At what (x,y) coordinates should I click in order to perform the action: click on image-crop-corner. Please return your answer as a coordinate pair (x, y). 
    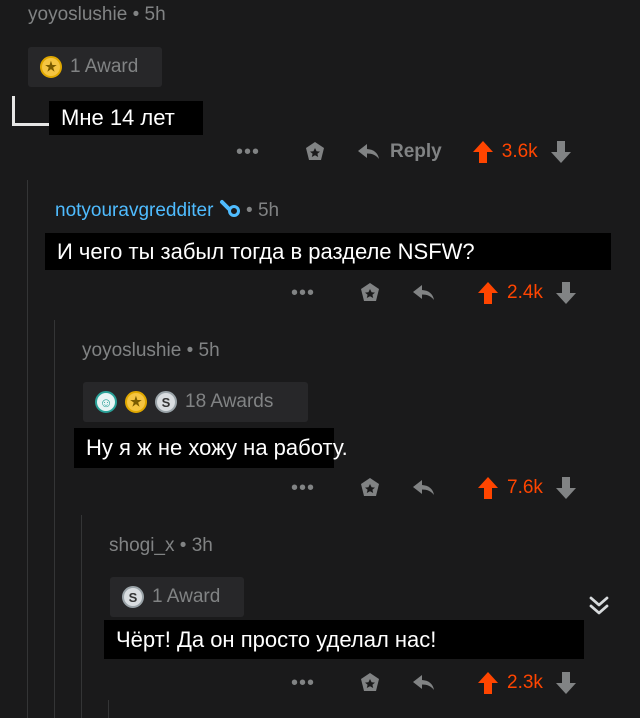
    Looking at the image, I should click on (32, 111).